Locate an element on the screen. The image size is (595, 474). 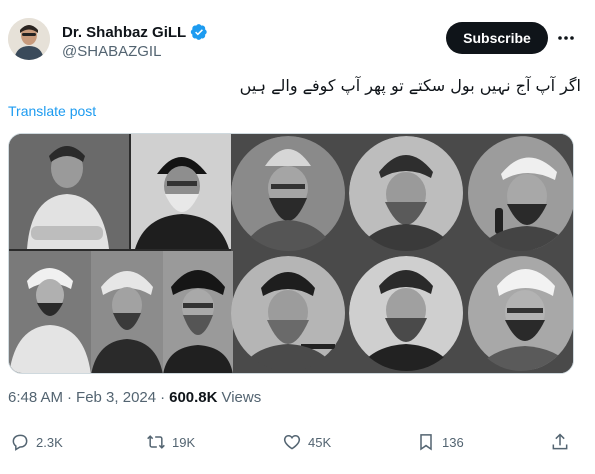
more-options-icon is located at coordinates (566, 38).